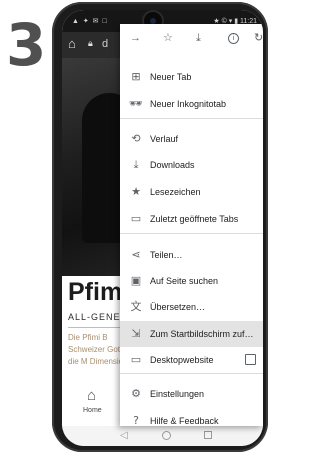 The width and height of the screenshot is (320, 452). What do you see at coordinates (136, 164) in the screenshot?
I see `download-icon: ⤓` at bounding box center [136, 164].